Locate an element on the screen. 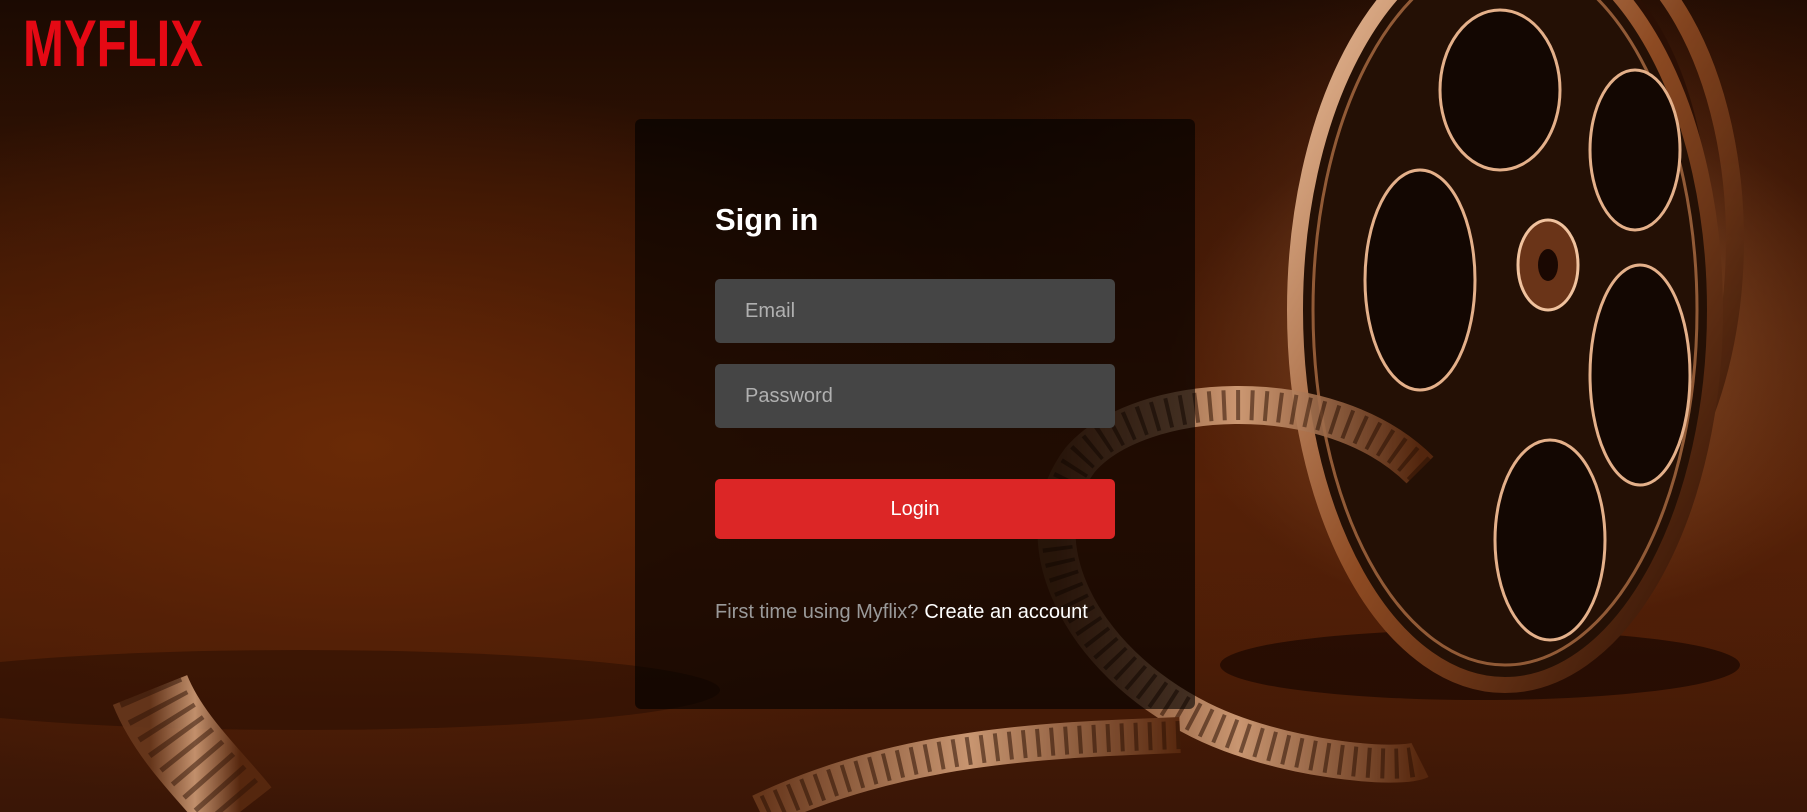 The width and height of the screenshot is (1807, 812). logo-text: MYFLIX is located at coordinates (113, 41).